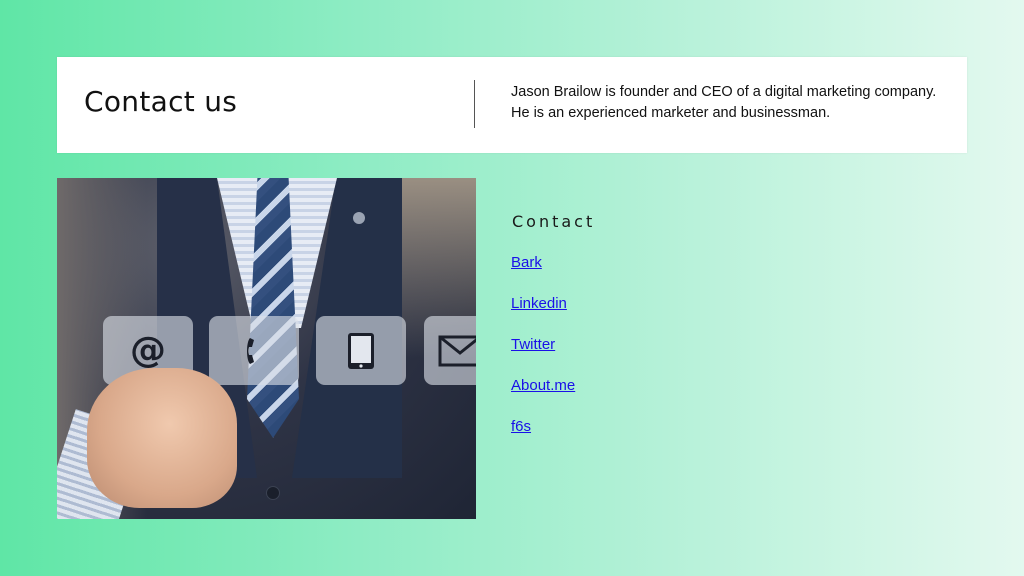 The height and width of the screenshot is (576, 1024). I want to click on page-title: Contact us, so click(161, 101).